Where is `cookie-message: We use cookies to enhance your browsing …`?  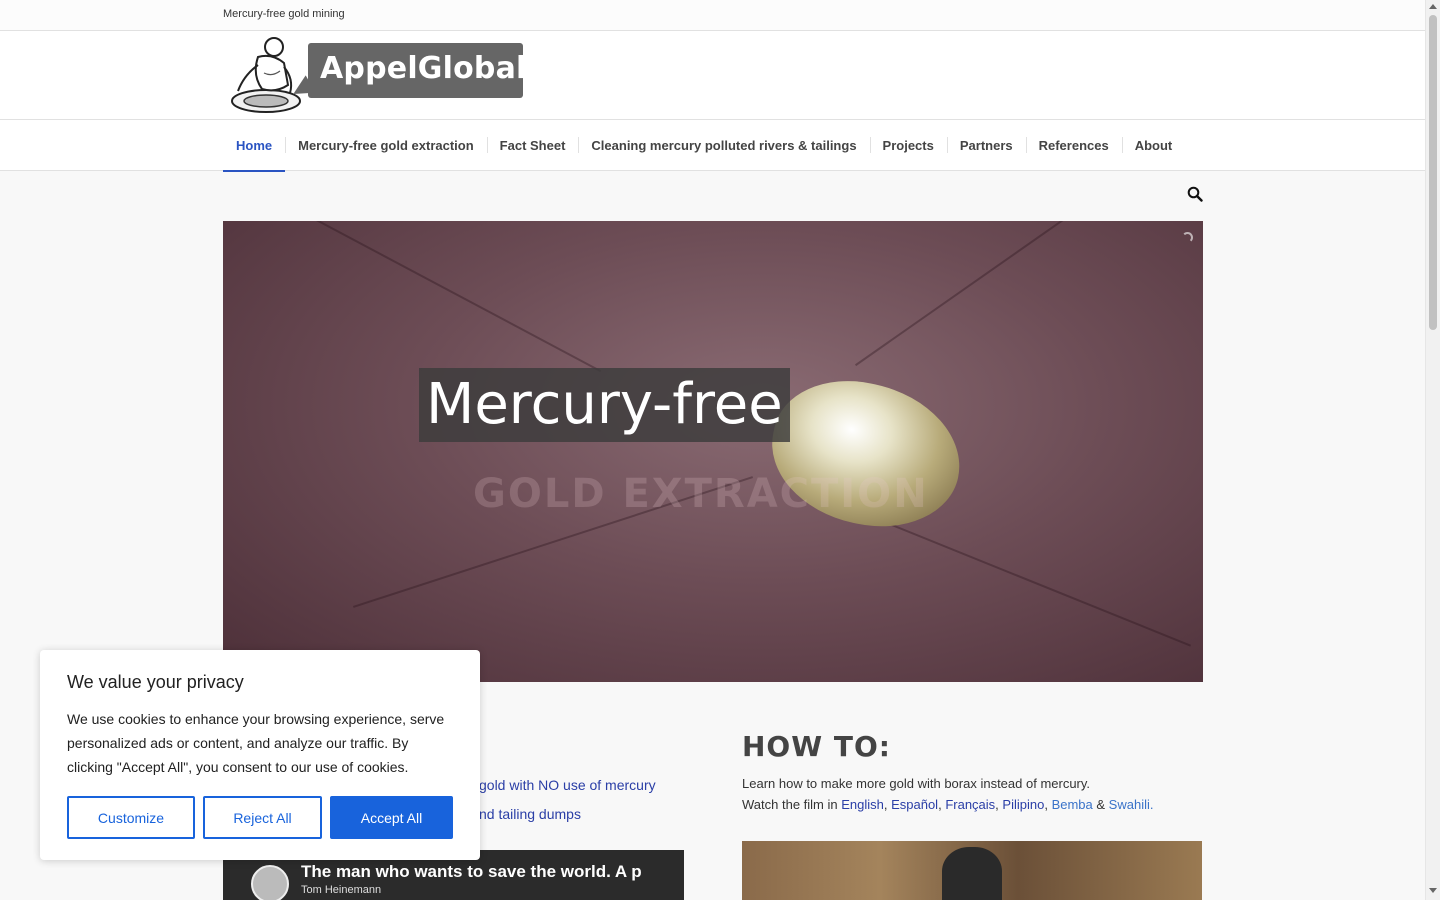
cookie-message: We use cookies to enhance your browsing … is located at coordinates (256, 743).